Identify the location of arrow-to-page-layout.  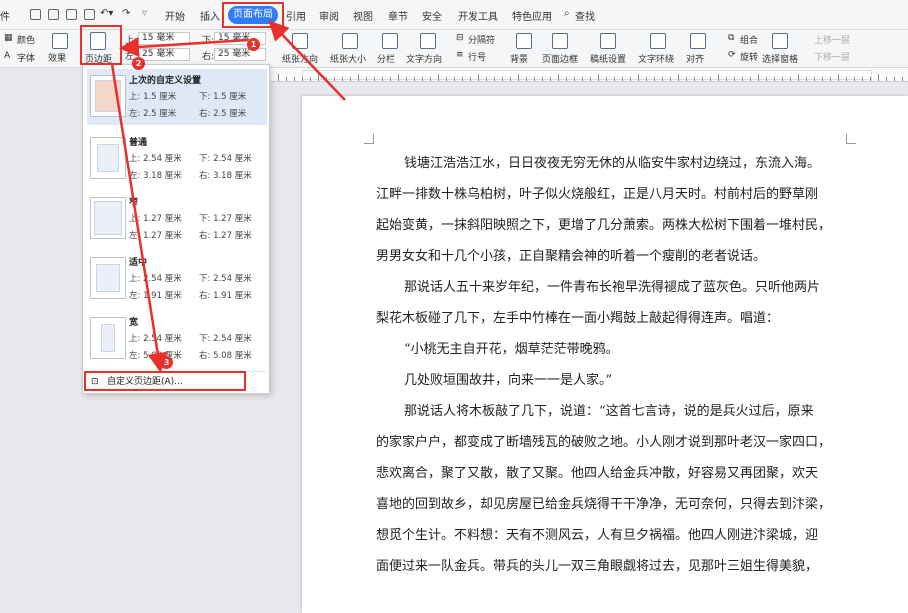
(307, 60).